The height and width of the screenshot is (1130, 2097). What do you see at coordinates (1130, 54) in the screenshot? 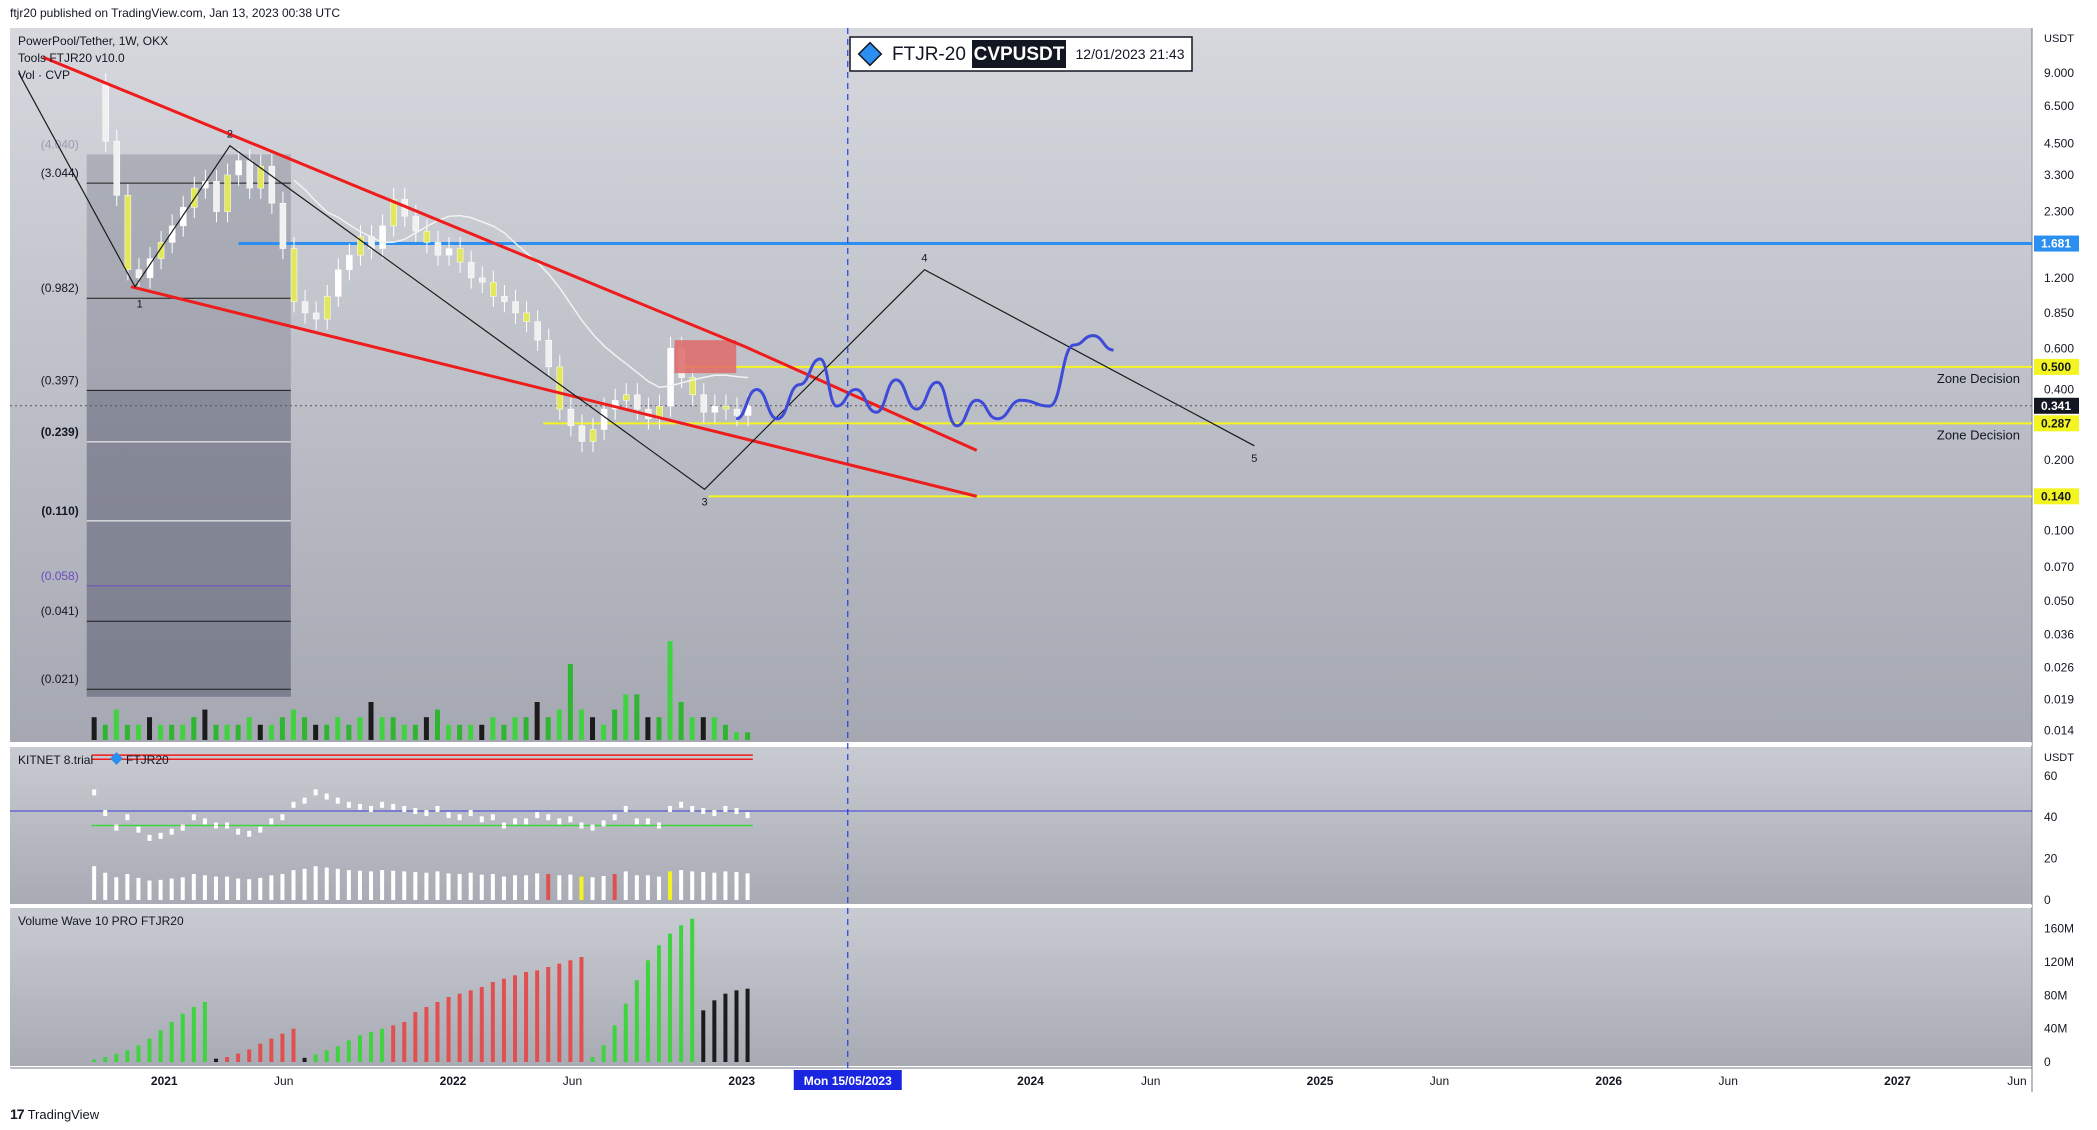
I see `badge-datetime: 12/01/2023 21:43` at bounding box center [1130, 54].